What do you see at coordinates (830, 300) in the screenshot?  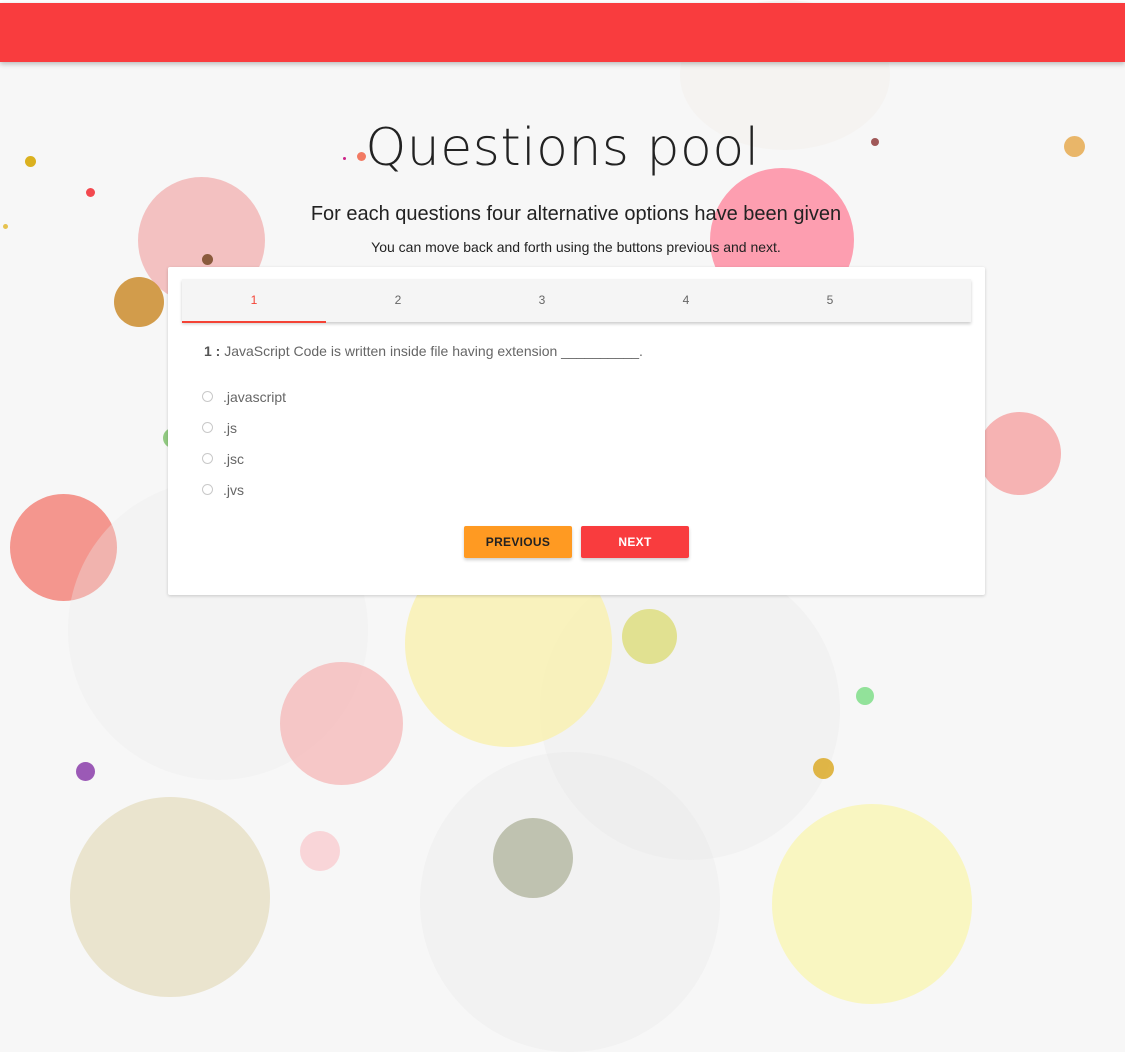 I see `tab-question-5: 5` at bounding box center [830, 300].